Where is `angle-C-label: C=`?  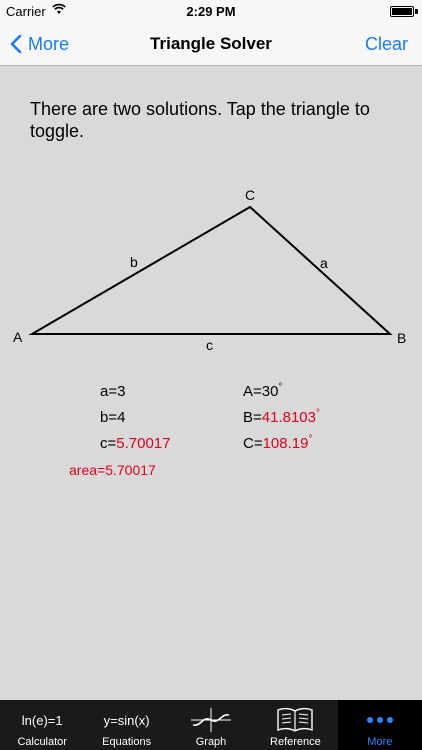
angle-C-label: C= is located at coordinates (253, 443).